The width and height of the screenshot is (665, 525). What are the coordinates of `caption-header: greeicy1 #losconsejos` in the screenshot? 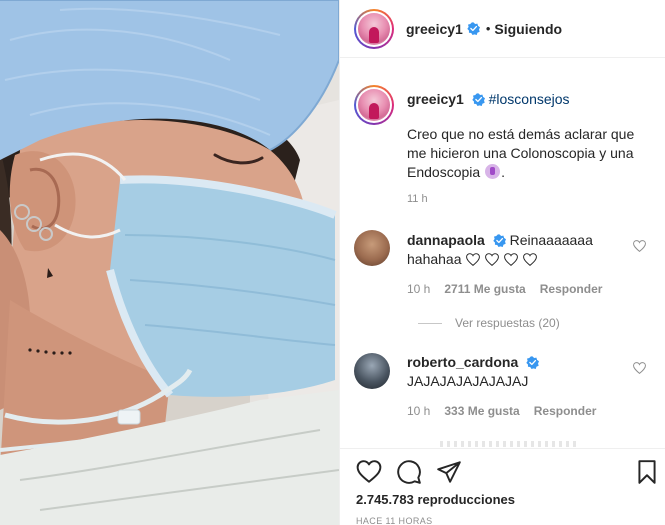 It's located at (488, 99).